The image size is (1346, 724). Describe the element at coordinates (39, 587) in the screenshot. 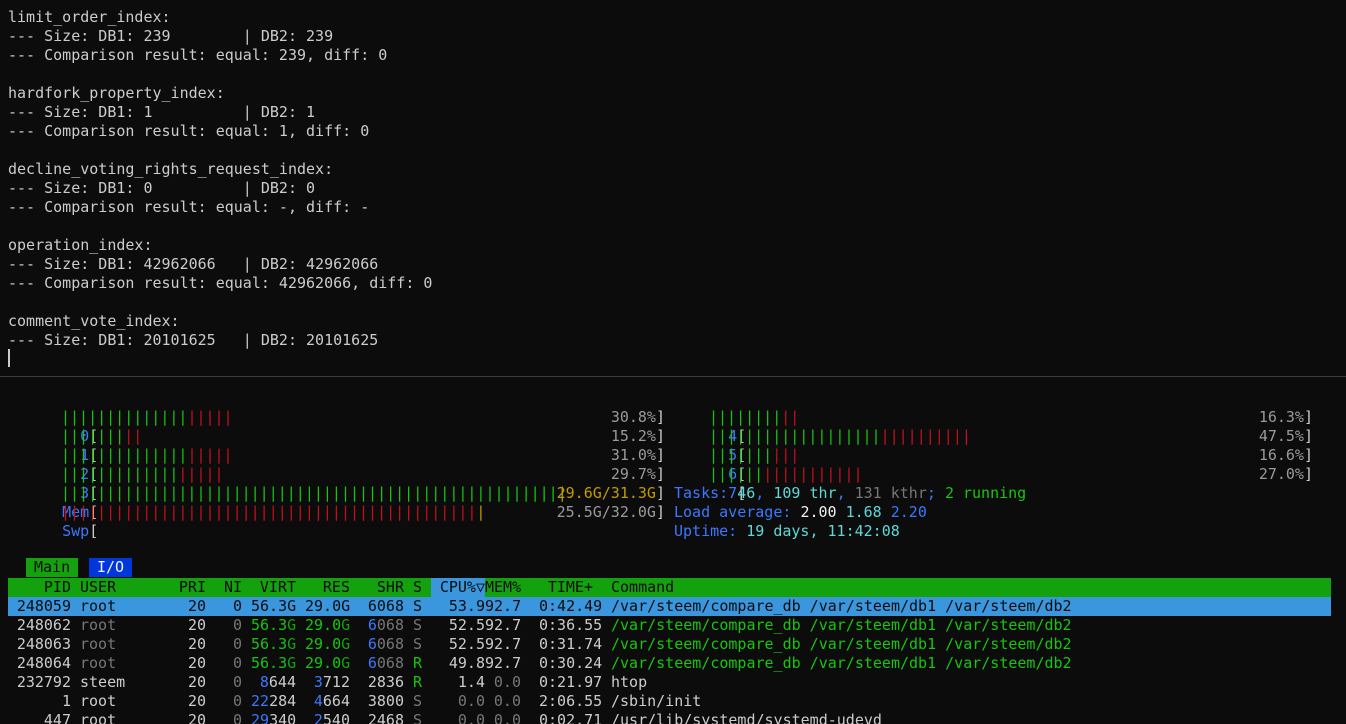

I see `column-pid: PID` at that location.